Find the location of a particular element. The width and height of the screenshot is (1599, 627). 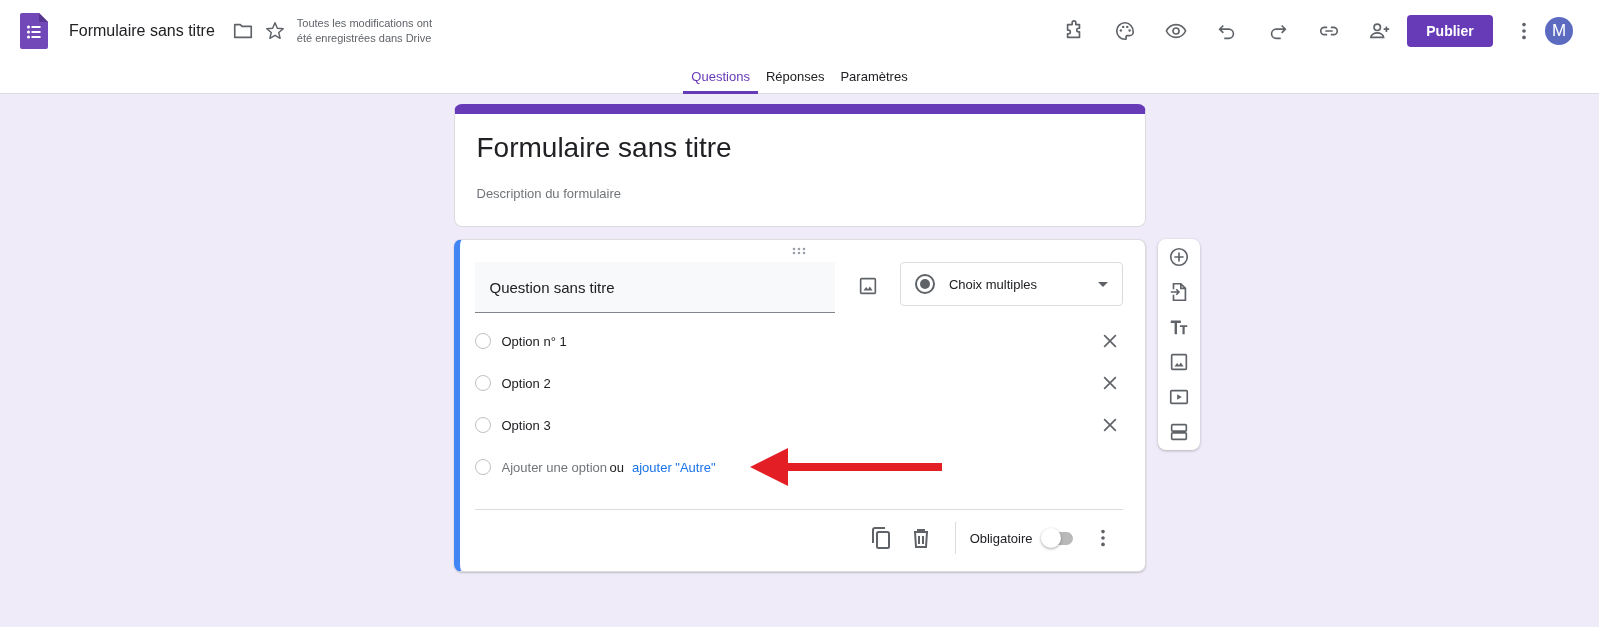

tab: Paramètres is located at coordinates (874, 78).